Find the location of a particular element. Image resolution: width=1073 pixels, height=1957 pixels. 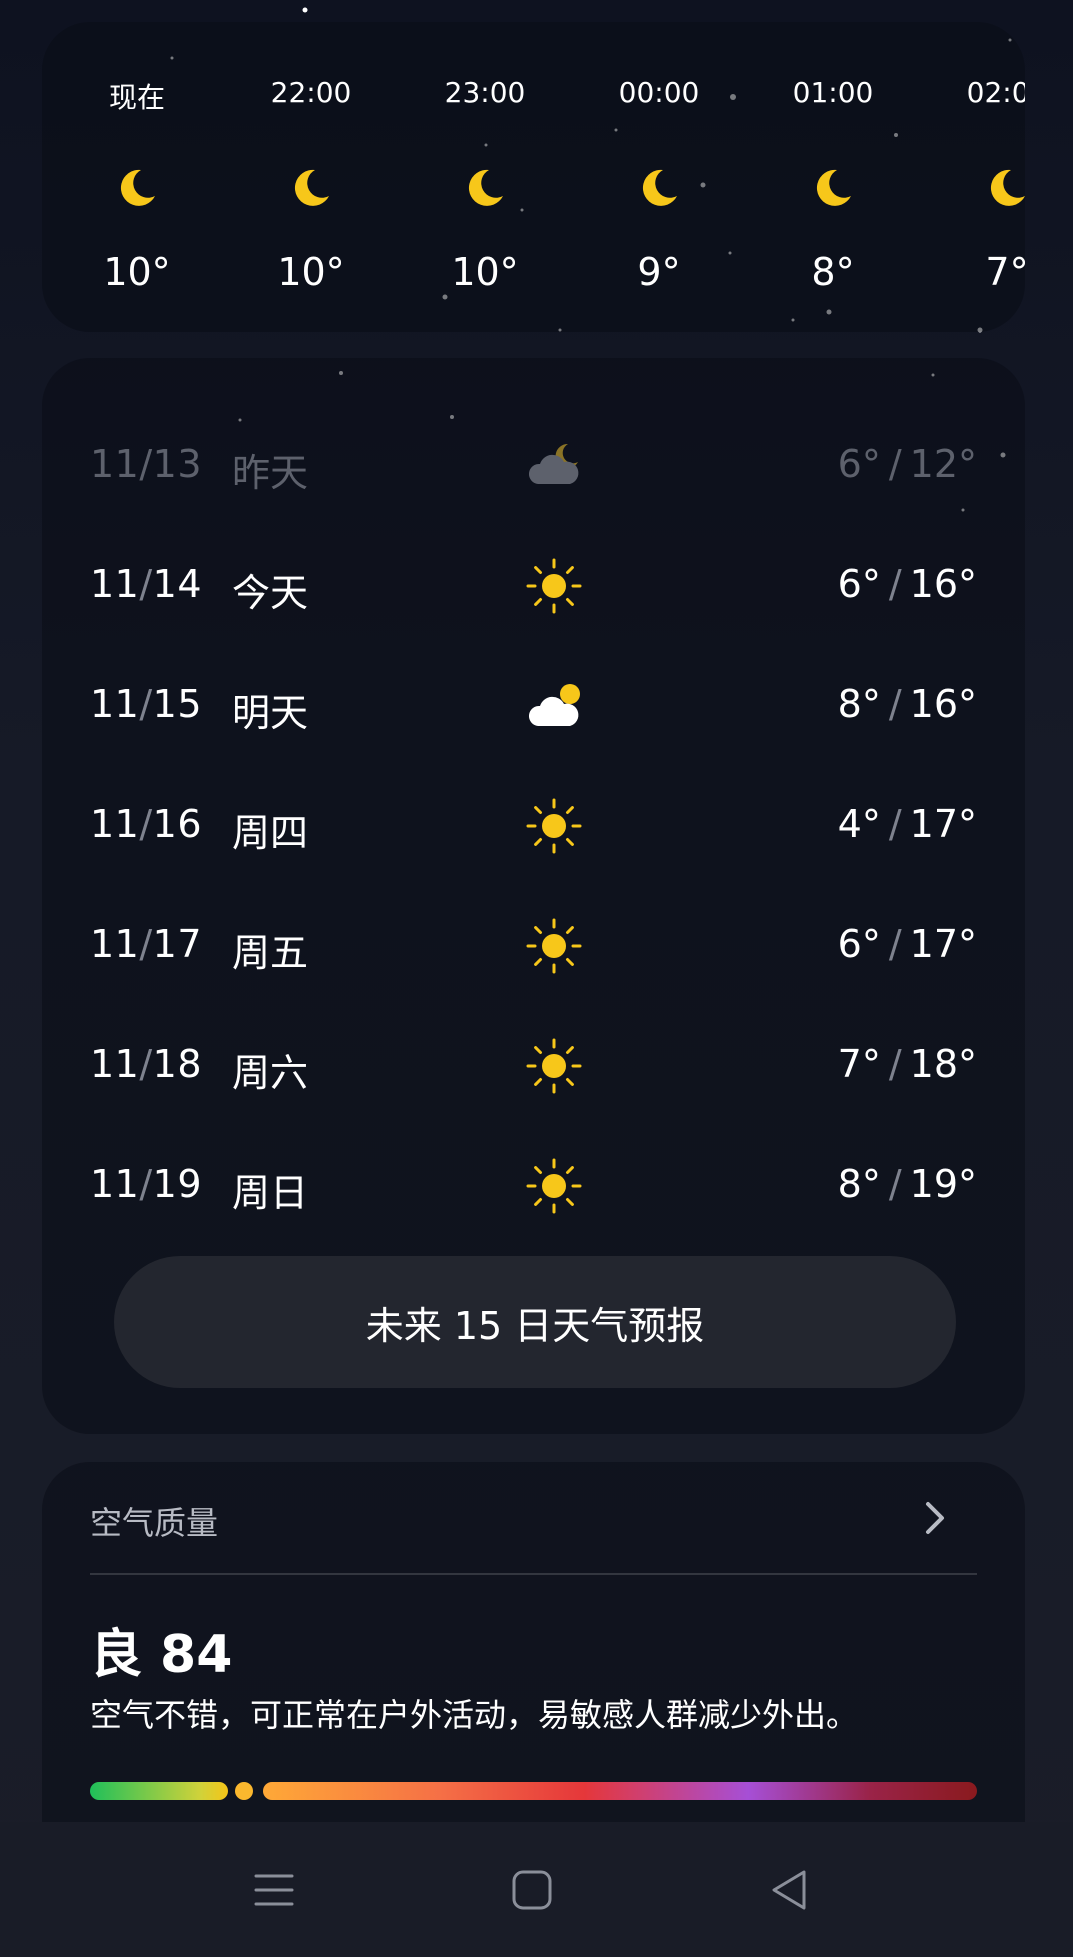

partly-cloudy-night-icon is located at coordinates (553, 463).